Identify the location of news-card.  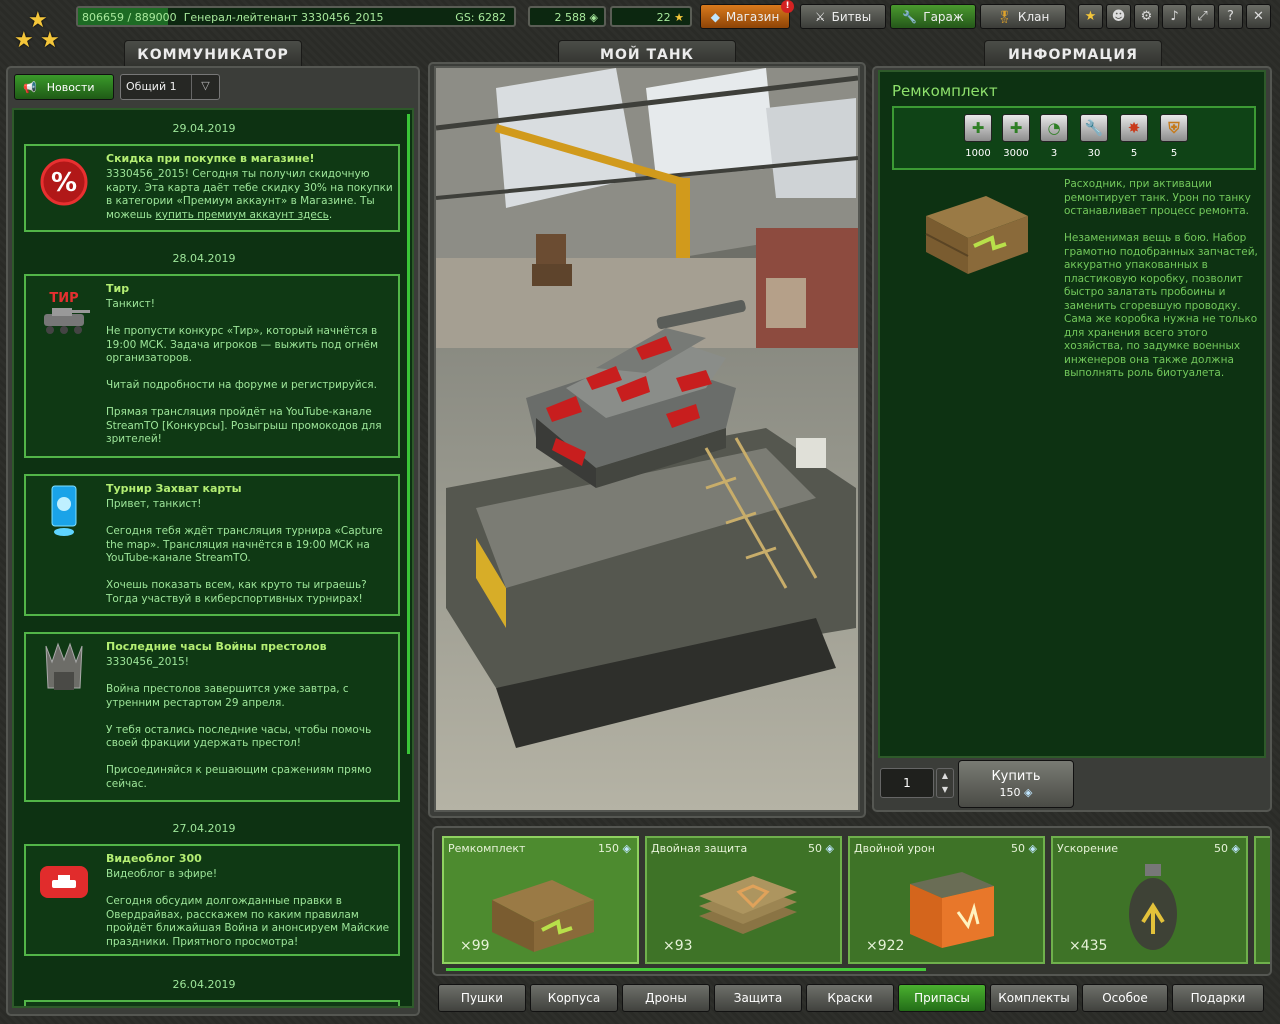
(212, 1003).